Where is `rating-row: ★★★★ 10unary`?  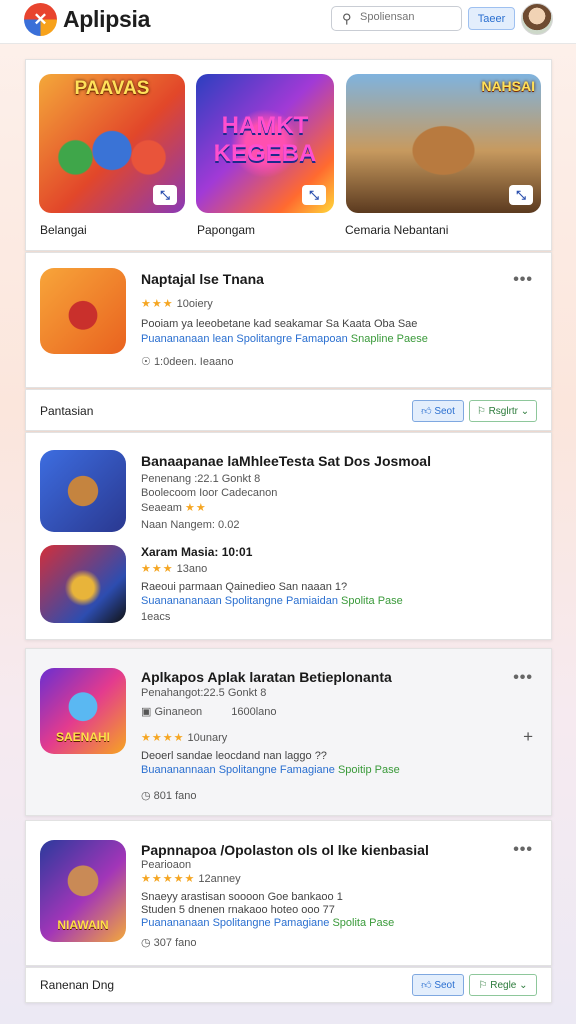 rating-row: ★★★★ 10unary is located at coordinates (184, 737).